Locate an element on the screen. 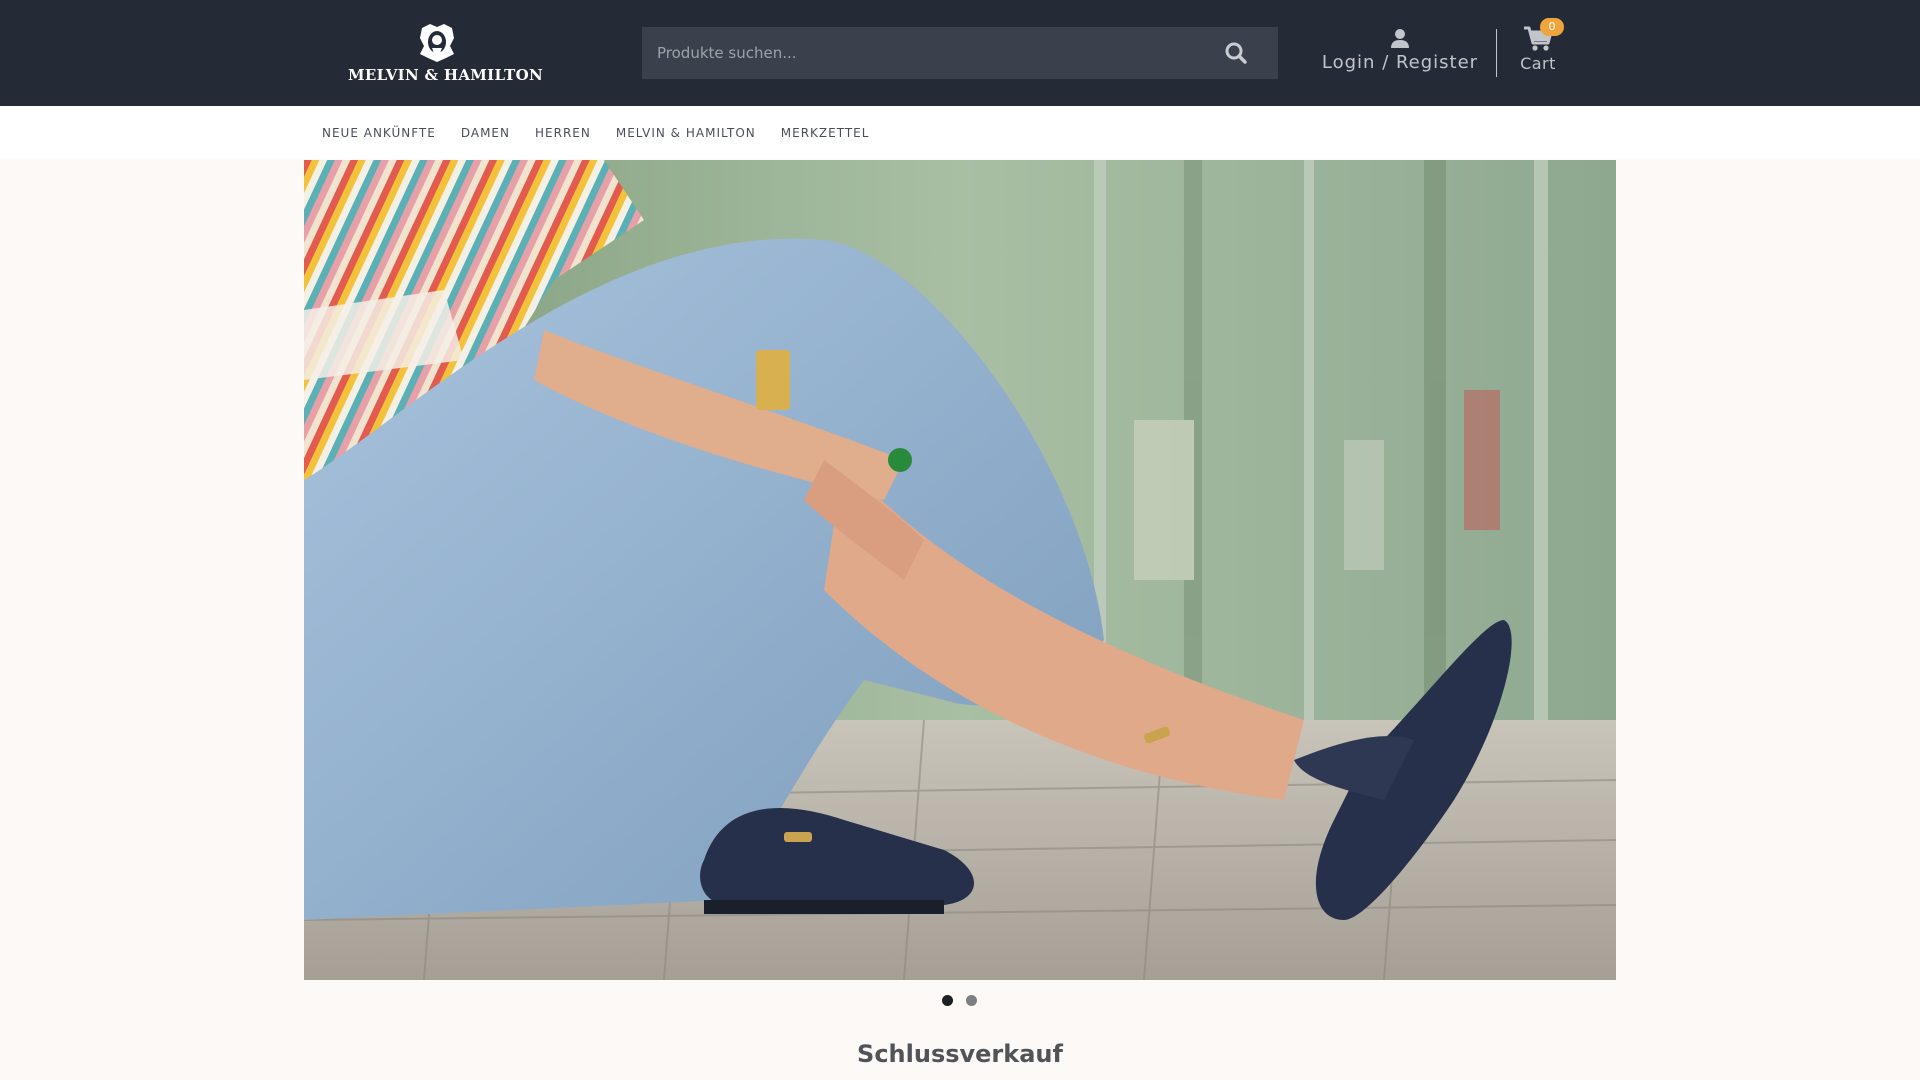 Image resolution: width=1920 pixels, height=1080 pixels. crest-logo-icon is located at coordinates (437, 43).